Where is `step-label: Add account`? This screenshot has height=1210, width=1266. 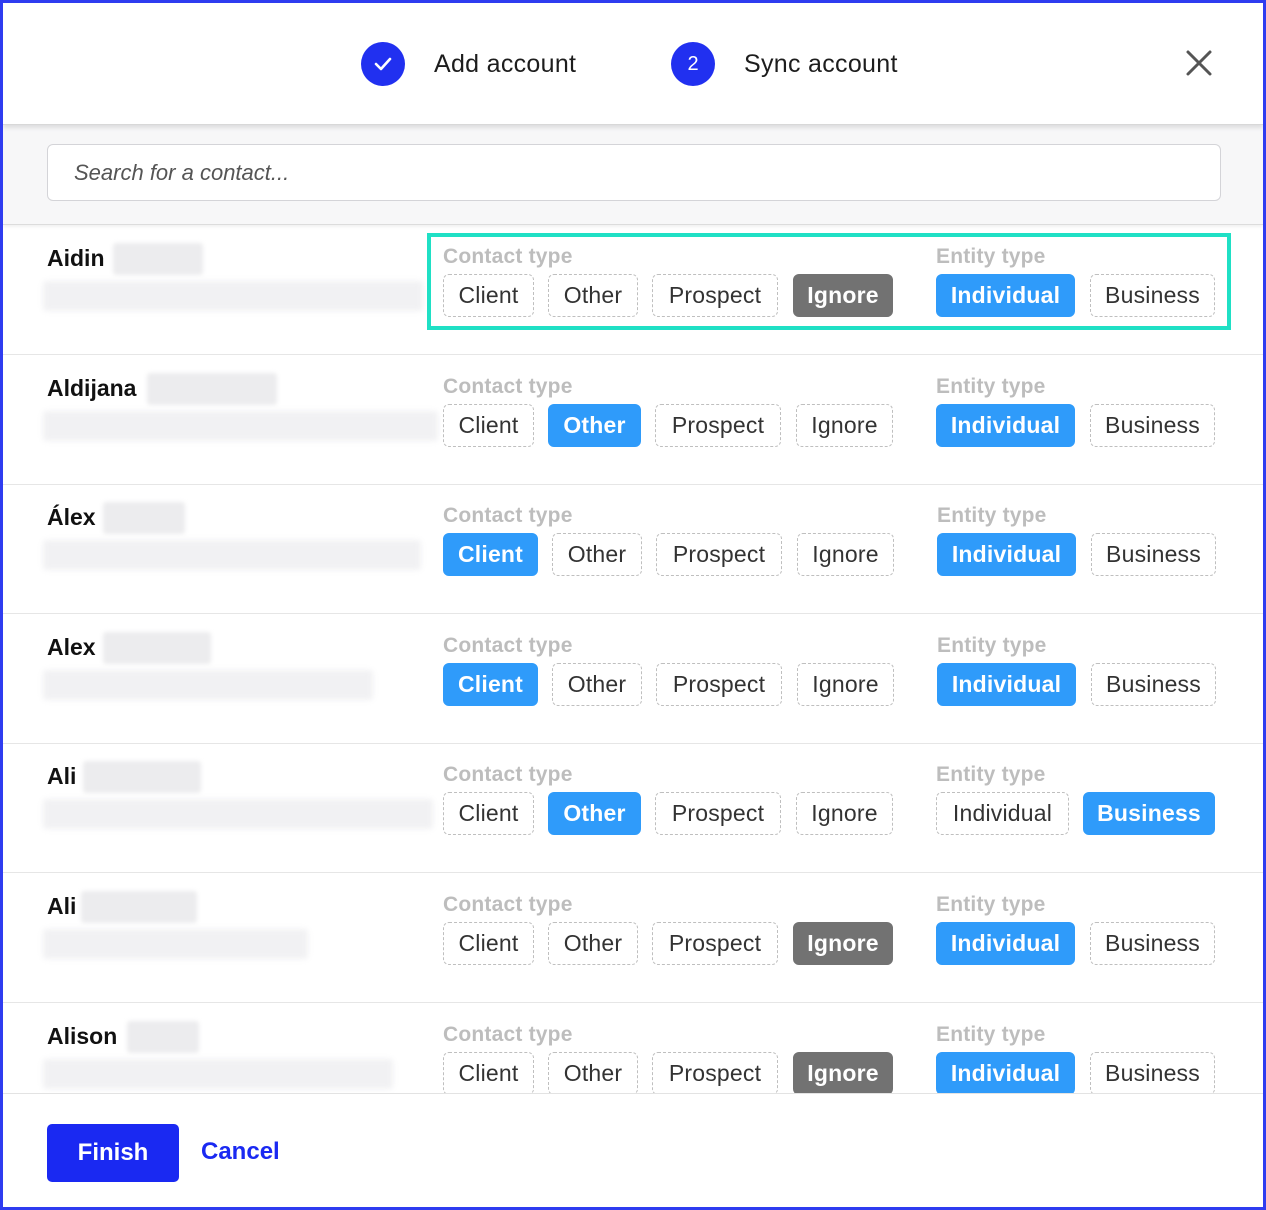 step-label: Add account is located at coordinates (505, 63).